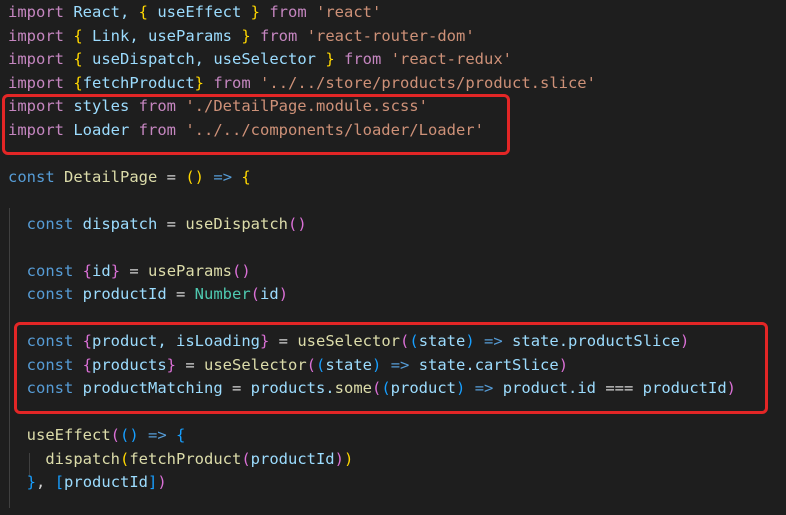 This screenshot has height=515, width=786. Describe the element at coordinates (199, 12) in the screenshot. I see `code-token: useEffect` at that location.